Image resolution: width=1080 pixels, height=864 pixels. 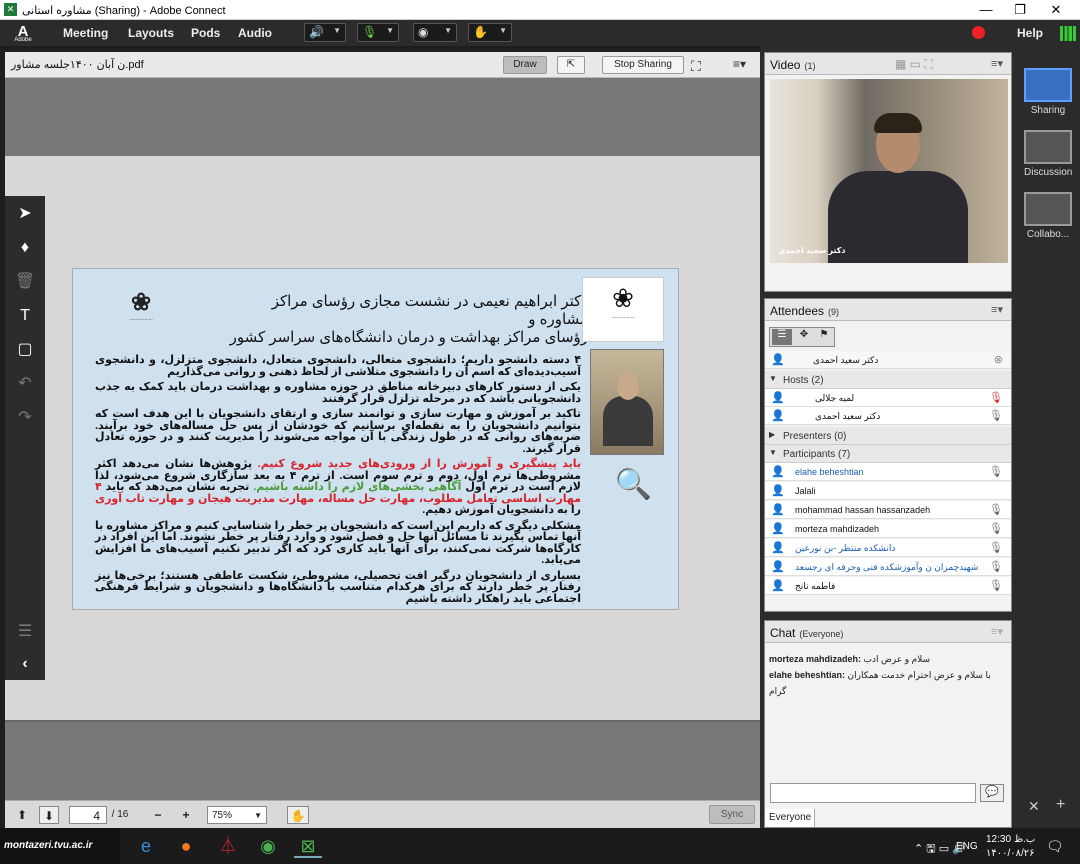 I want to click on clock-time: 12:30 ب.ظ, so click(x=1011, y=839).